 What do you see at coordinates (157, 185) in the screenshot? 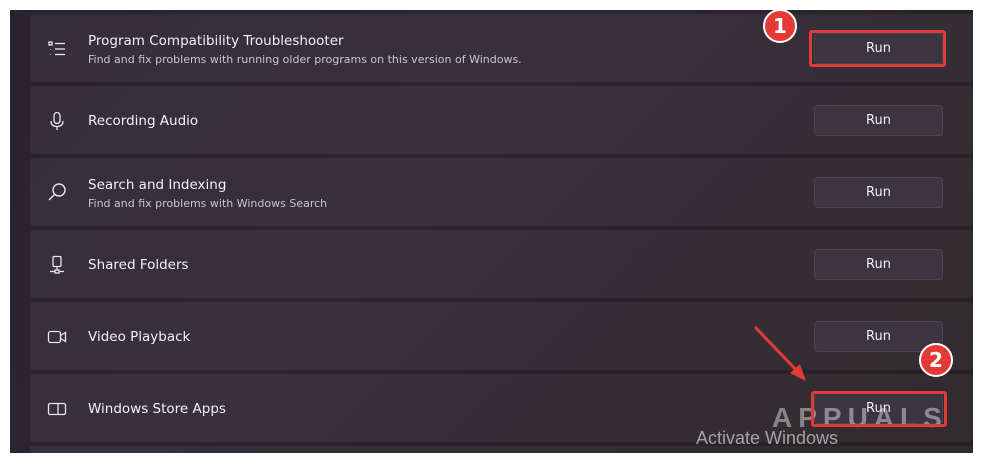
I see `troubleshooter-title: Search and Indexing` at bounding box center [157, 185].